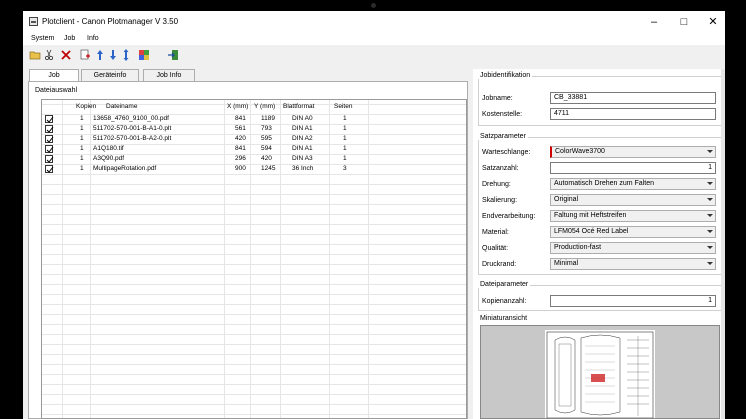  What do you see at coordinates (266, 158) in the screenshot?
I see `y-cell: 420` at bounding box center [266, 158].